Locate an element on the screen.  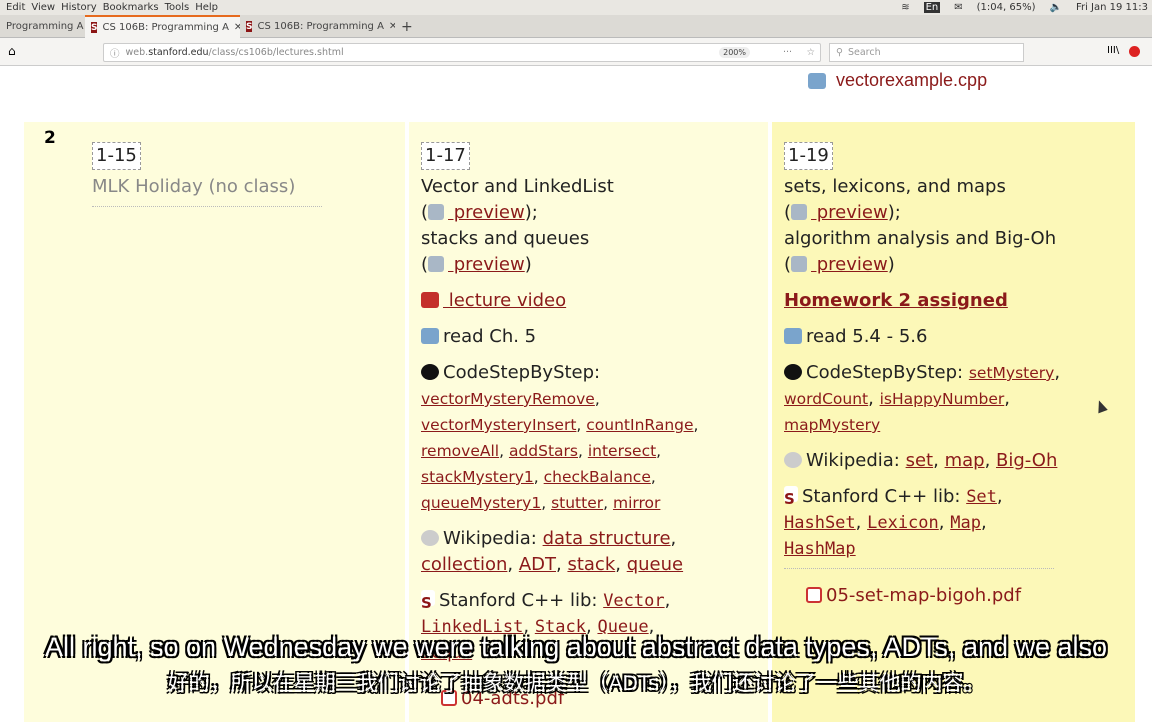
slides-pdf-link: 05-set-map-bigoh.pdf is located at coordinates (923, 595).